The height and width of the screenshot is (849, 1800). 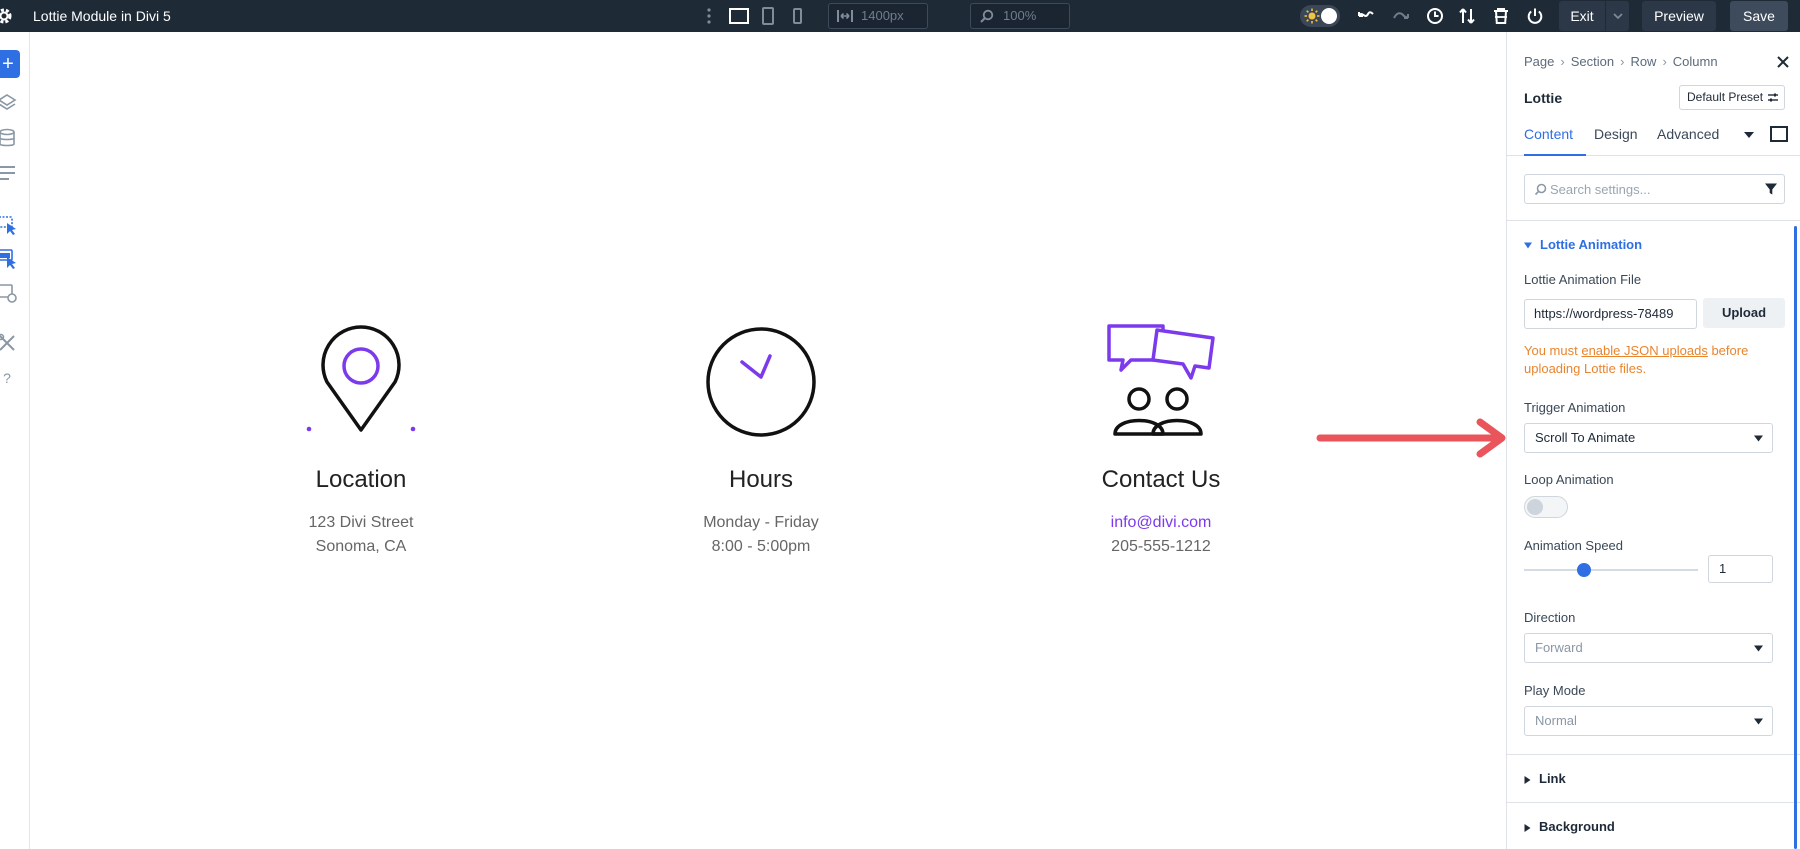 What do you see at coordinates (1583, 570) in the screenshot?
I see `slider-thumb` at bounding box center [1583, 570].